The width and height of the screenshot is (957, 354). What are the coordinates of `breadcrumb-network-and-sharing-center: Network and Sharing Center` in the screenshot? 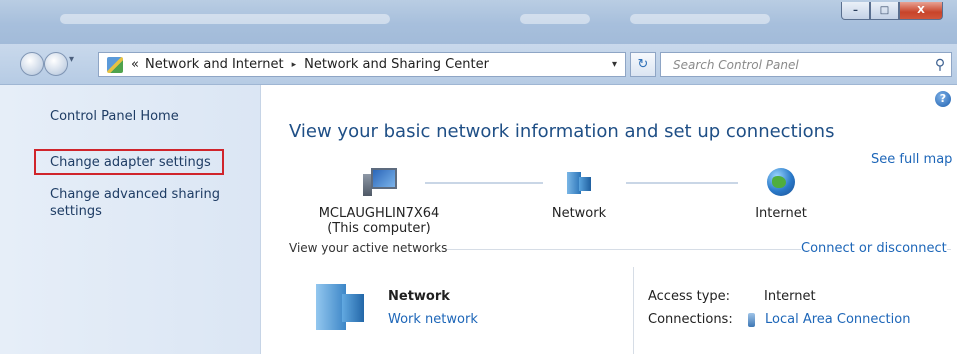 It's located at (396, 64).